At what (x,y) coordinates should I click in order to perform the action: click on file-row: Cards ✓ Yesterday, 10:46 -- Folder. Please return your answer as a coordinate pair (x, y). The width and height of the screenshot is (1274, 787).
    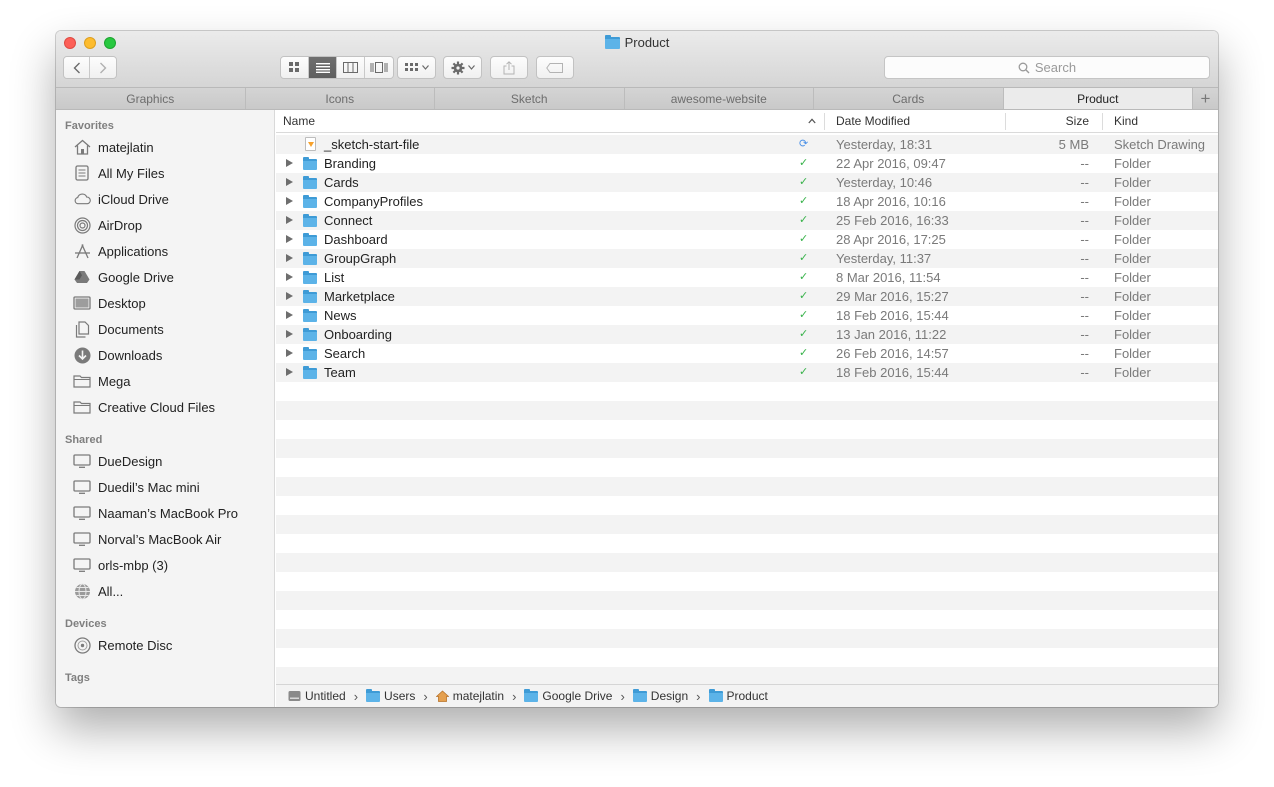
    Looking at the image, I should click on (747, 182).